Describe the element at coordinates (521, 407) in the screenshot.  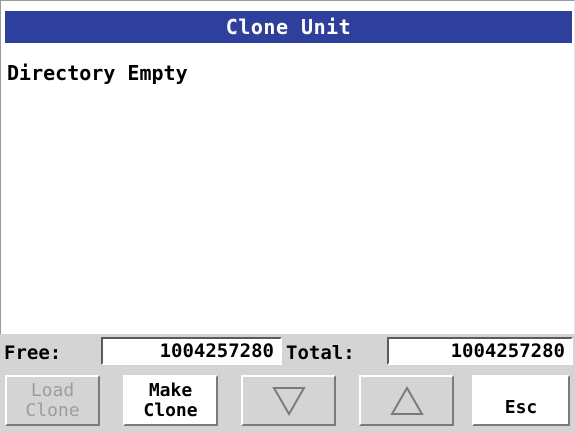
I see `esc-label: Esc` at that location.